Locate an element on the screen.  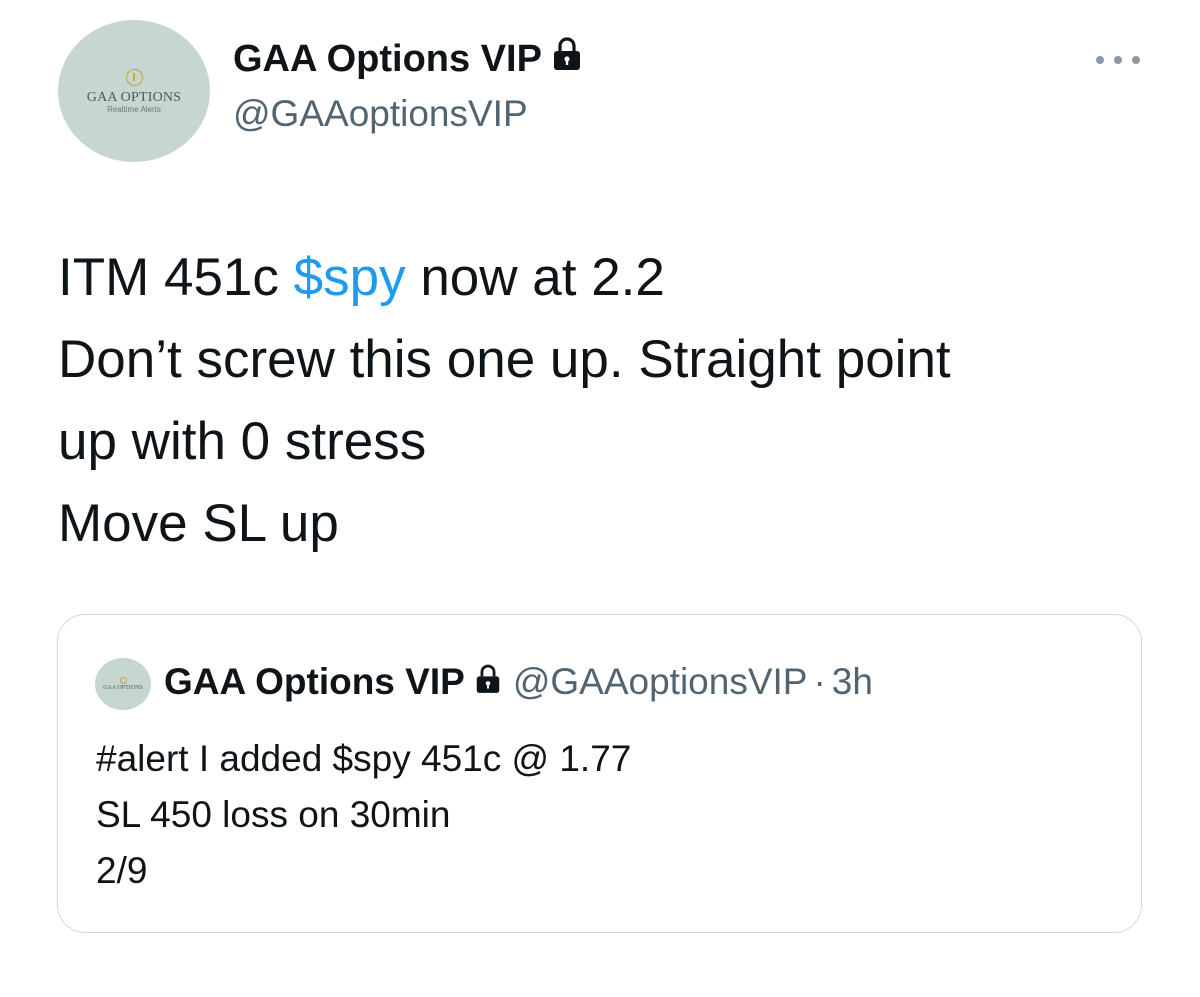
quoted-text-line-1: #alert I added $spy 451c @ 1.77 is located at coordinates (364, 758).